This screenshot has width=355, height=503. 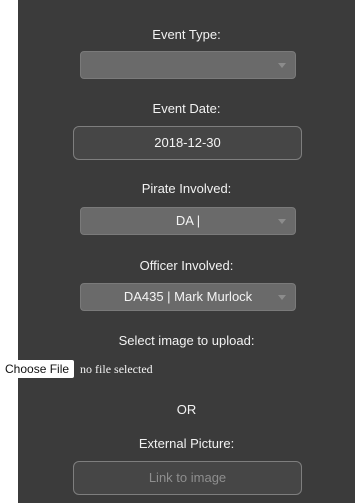 What do you see at coordinates (116, 368) in the screenshot?
I see `file-status-text: no file selected` at bounding box center [116, 368].